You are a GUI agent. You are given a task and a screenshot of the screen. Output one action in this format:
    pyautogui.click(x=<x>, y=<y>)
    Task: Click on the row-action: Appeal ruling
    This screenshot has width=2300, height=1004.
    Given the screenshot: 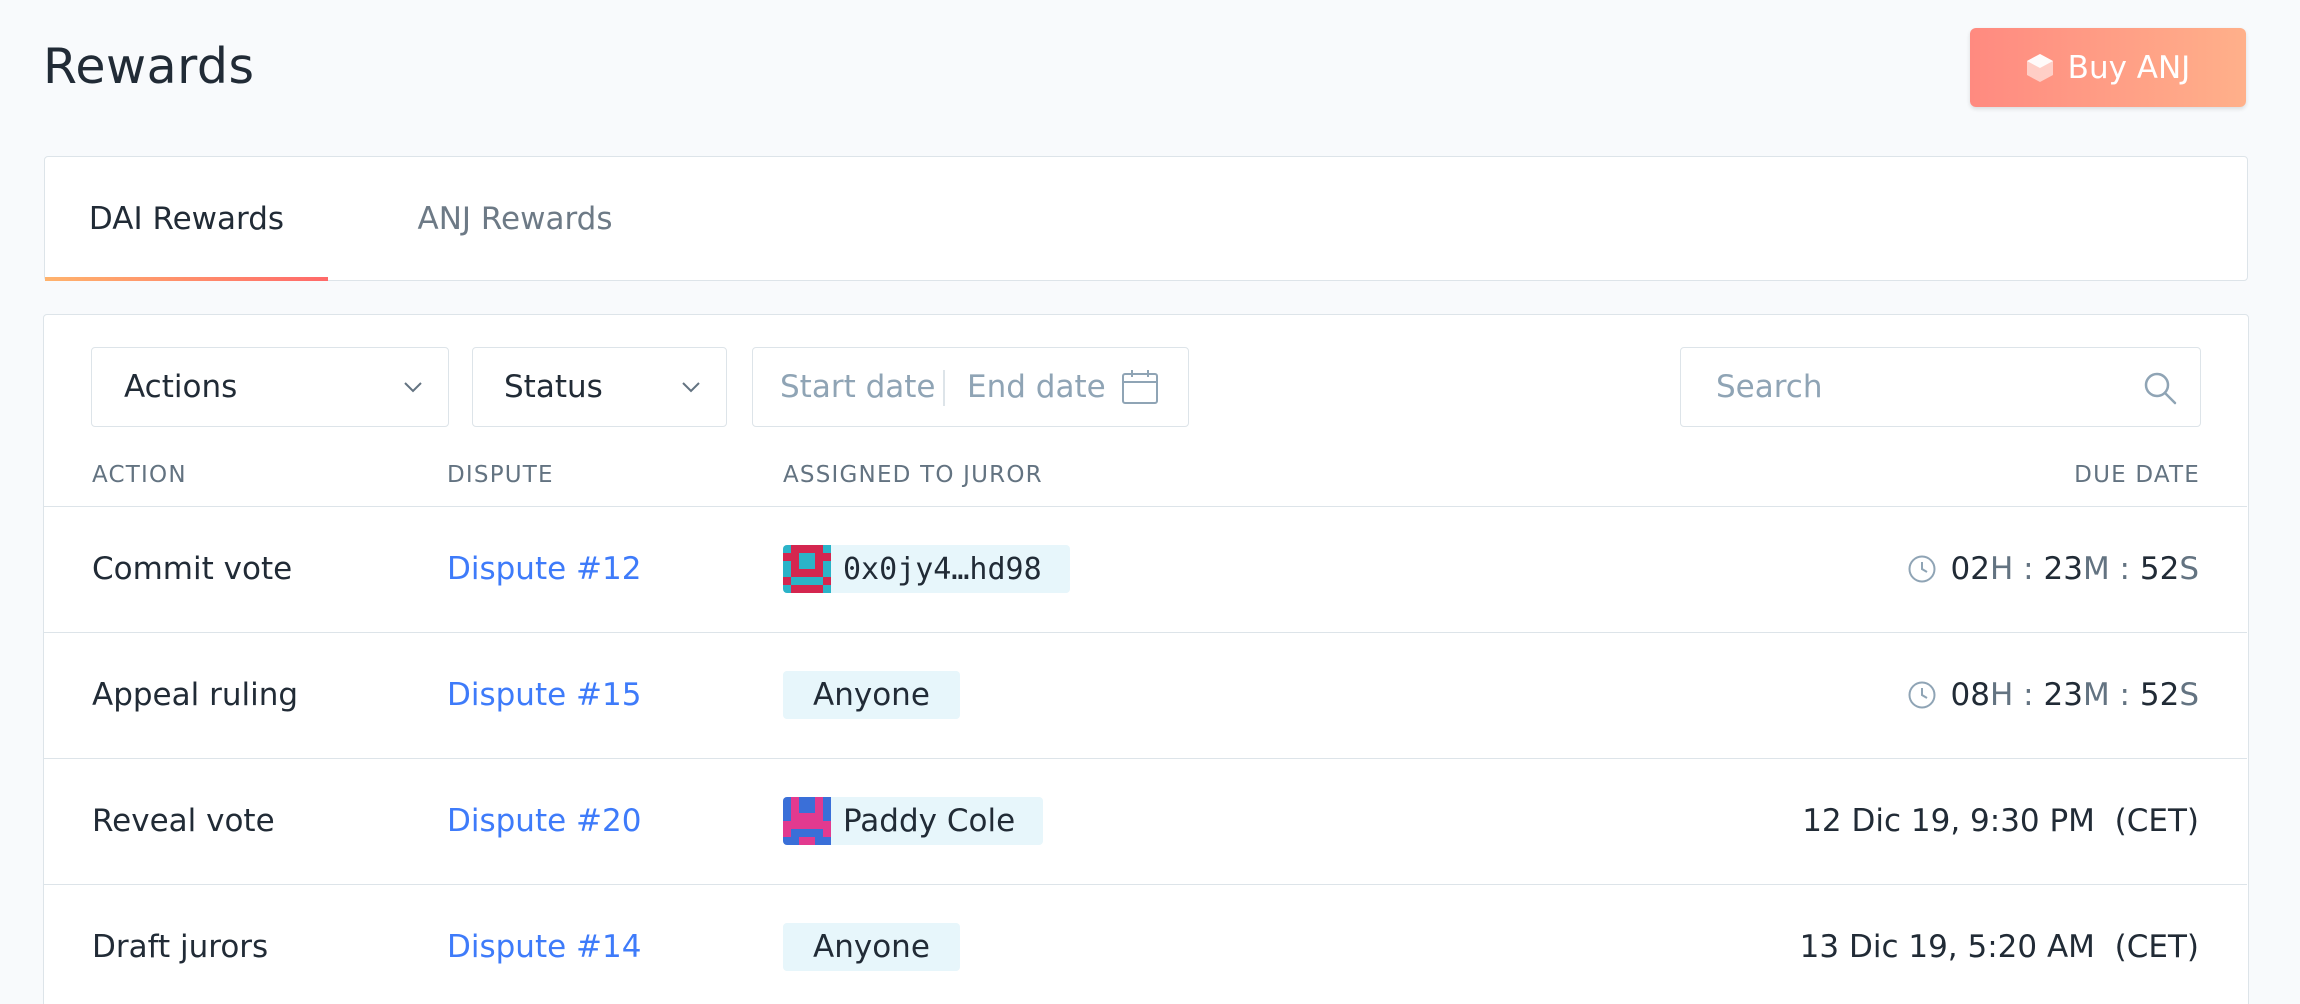 What is the action you would take?
    pyautogui.click(x=195, y=695)
    